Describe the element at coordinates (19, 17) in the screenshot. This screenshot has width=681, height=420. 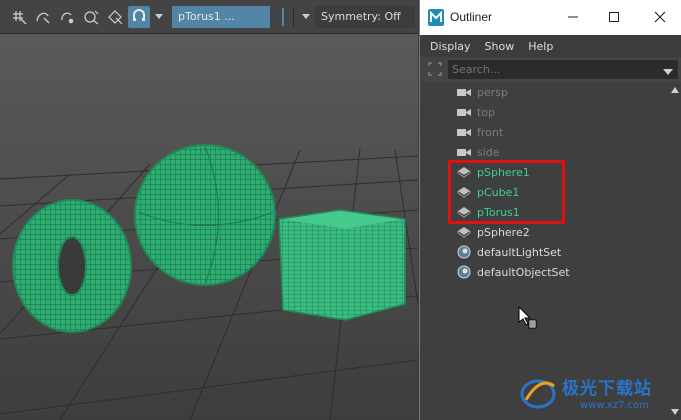
I see `snap-grid-icon` at that location.